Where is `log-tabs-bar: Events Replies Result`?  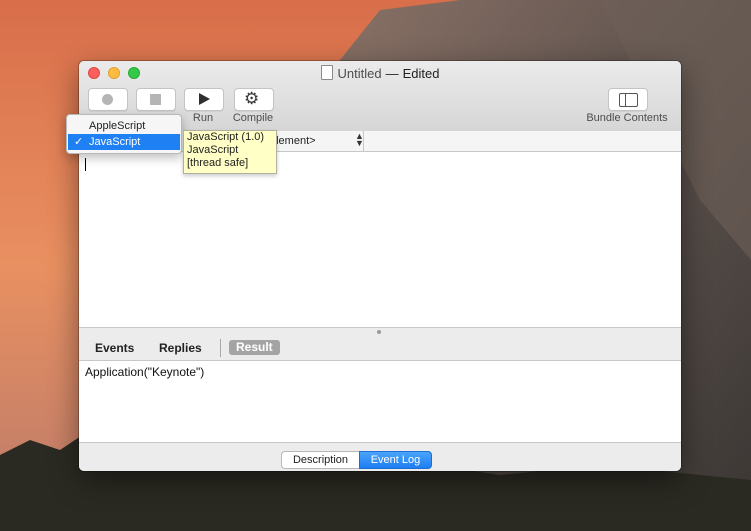 log-tabs-bar: Events Replies Result is located at coordinates (380, 348).